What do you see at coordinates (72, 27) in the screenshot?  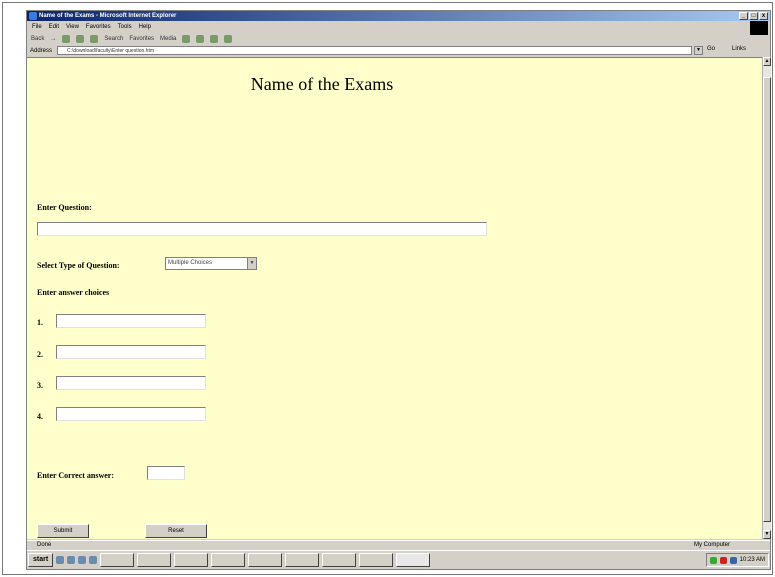 I see `menu-view: View` at bounding box center [72, 27].